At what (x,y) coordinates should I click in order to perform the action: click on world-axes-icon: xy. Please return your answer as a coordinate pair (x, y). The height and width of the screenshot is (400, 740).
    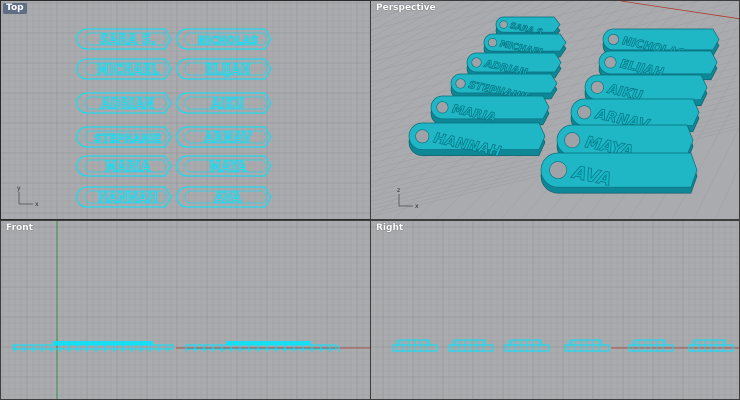
    Looking at the image, I should click on (28, 196).